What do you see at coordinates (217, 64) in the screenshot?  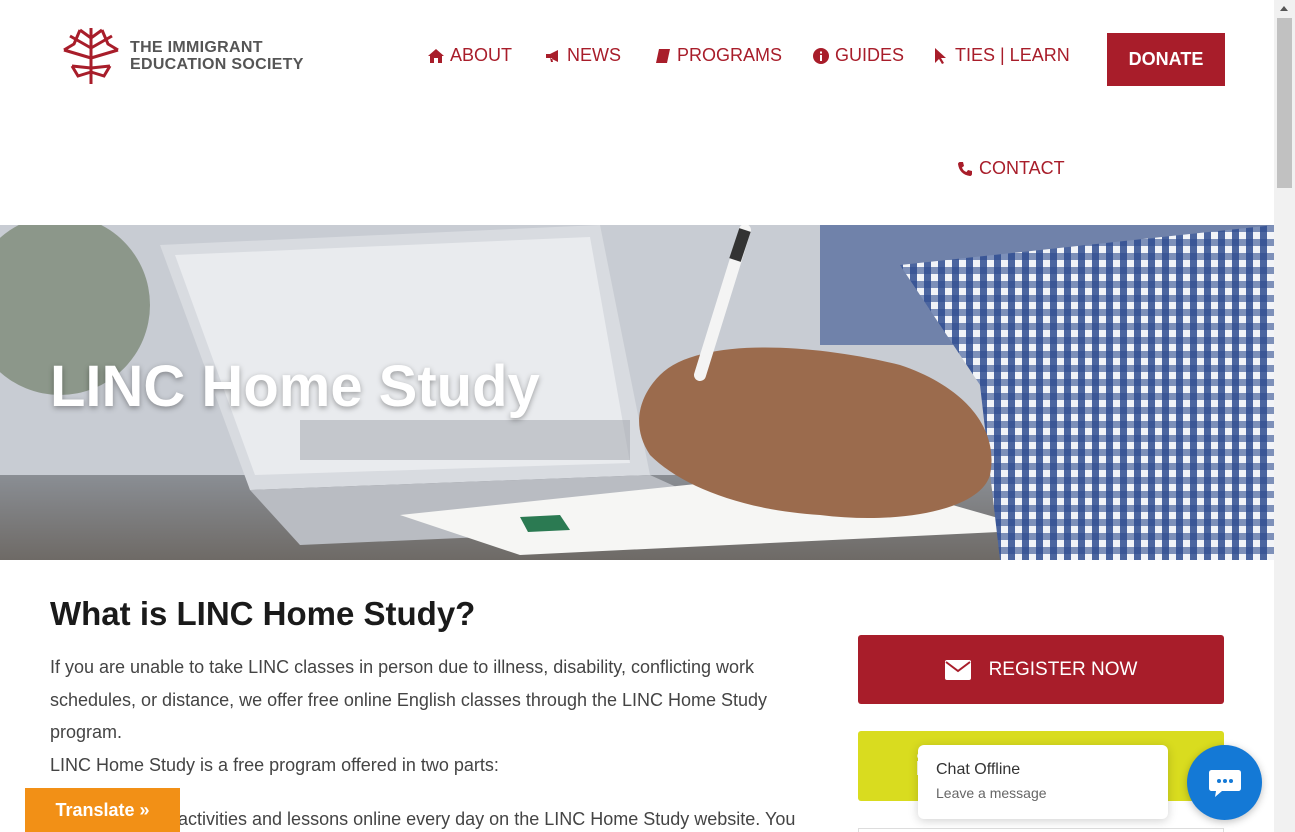 I see `logo-line-2: EDUCATION SOCIETY` at bounding box center [217, 64].